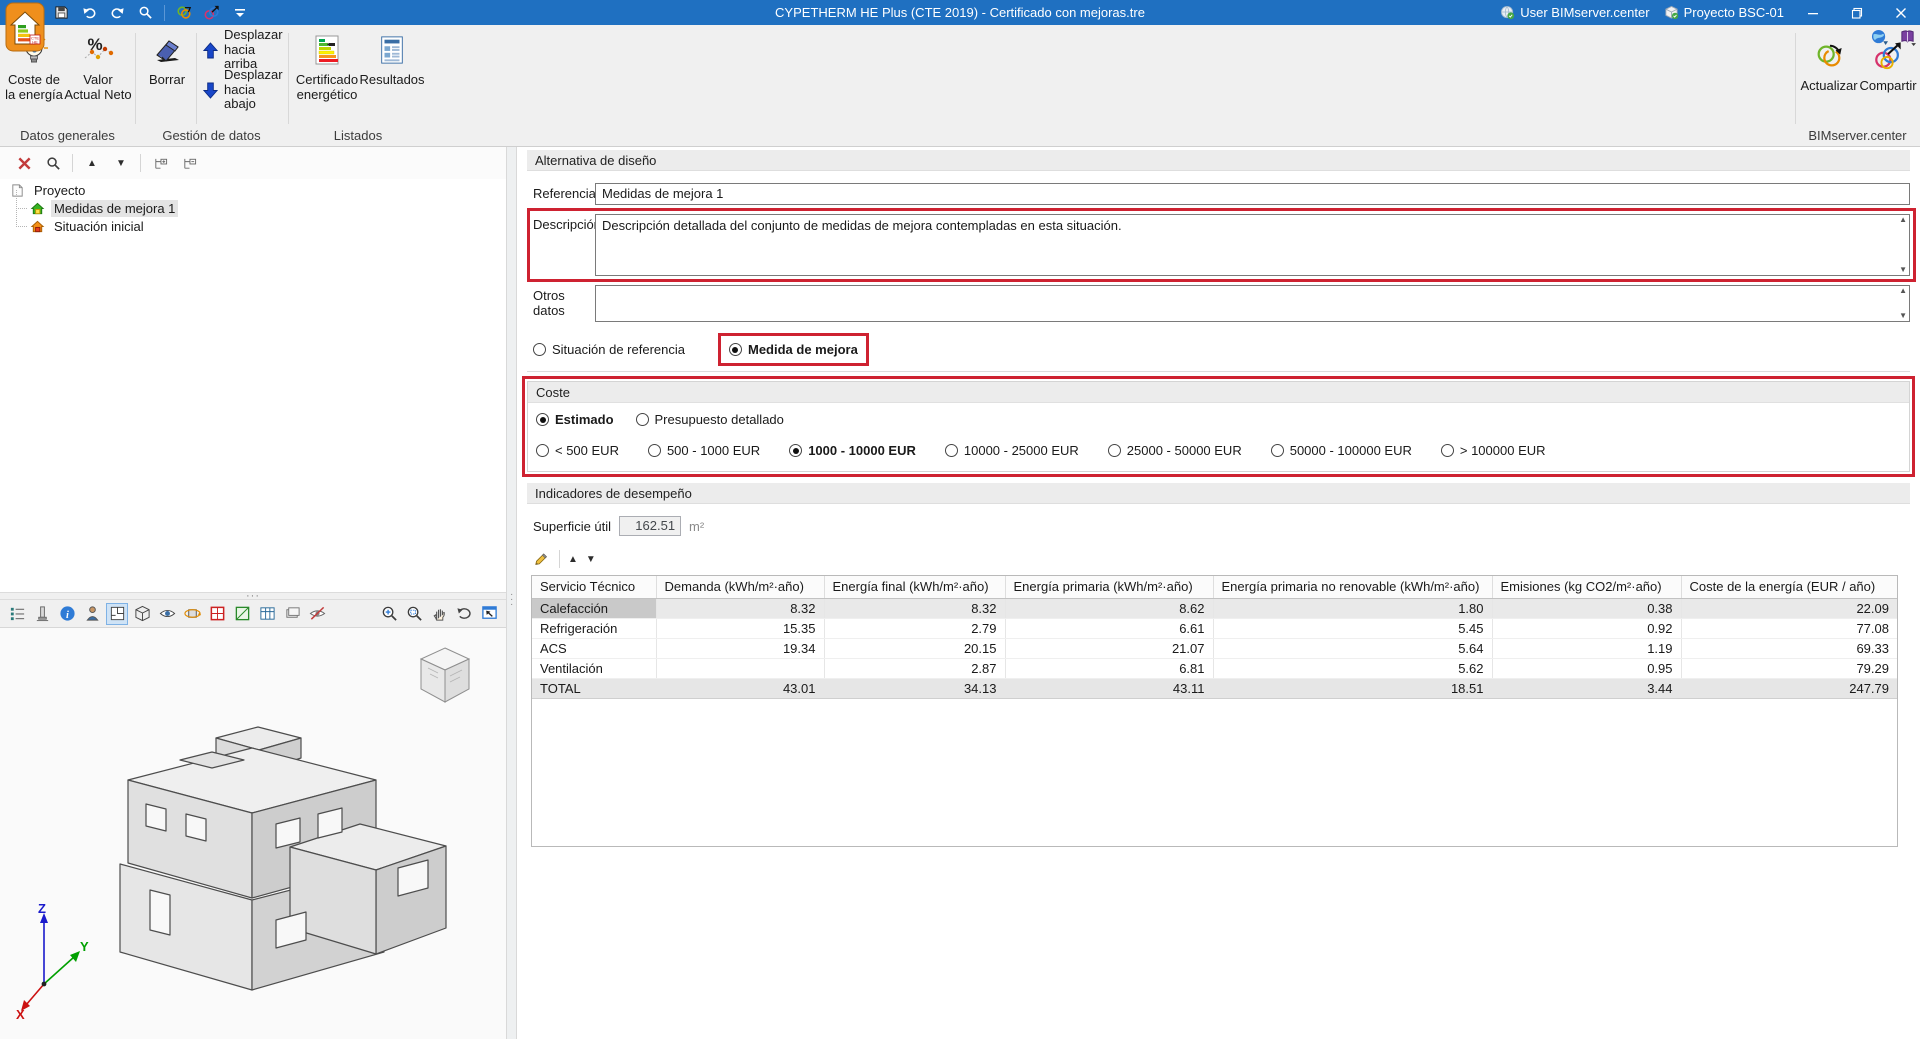  I want to click on cell-value: 5.64, so click(1353, 648).